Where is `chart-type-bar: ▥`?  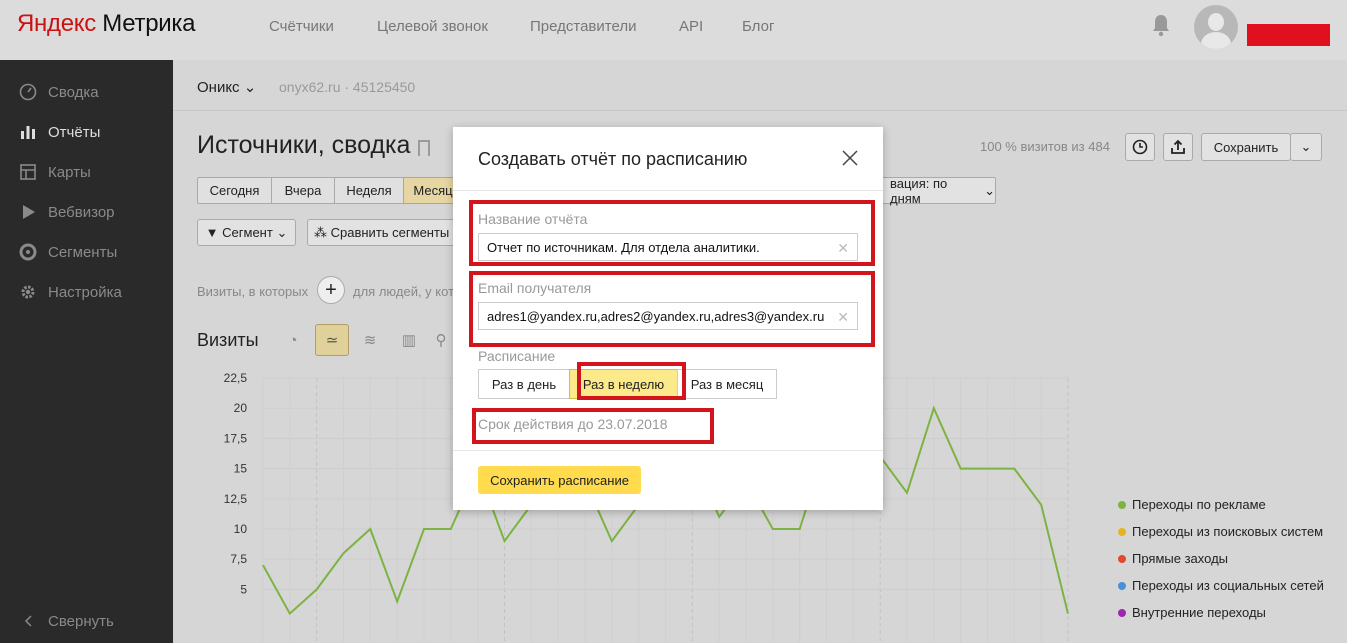
chart-type-bar: ▥ is located at coordinates (409, 340).